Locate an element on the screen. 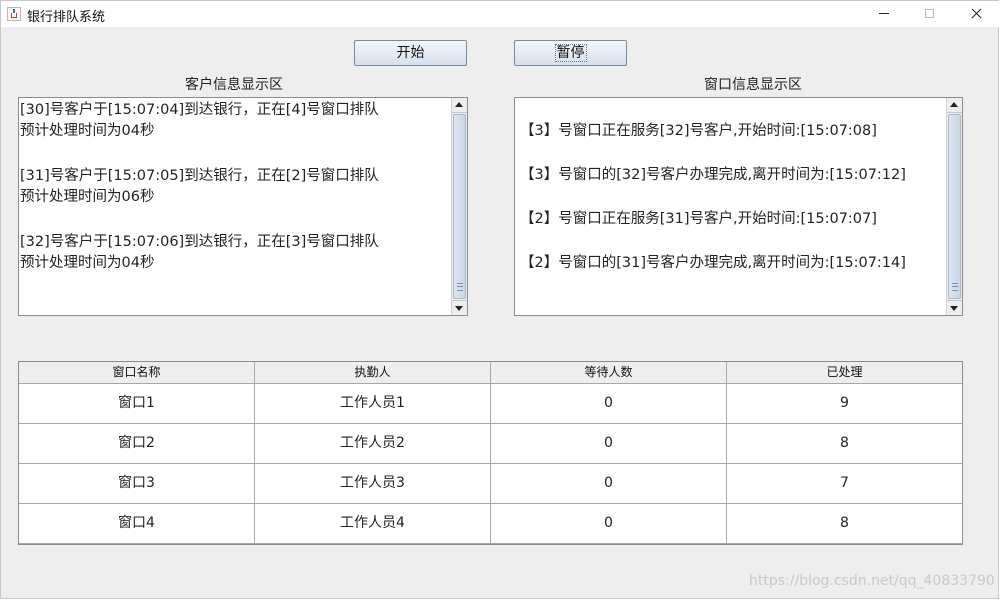 The width and height of the screenshot is (1000, 600). column-header: 窗口名称 is located at coordinates (137, 372).